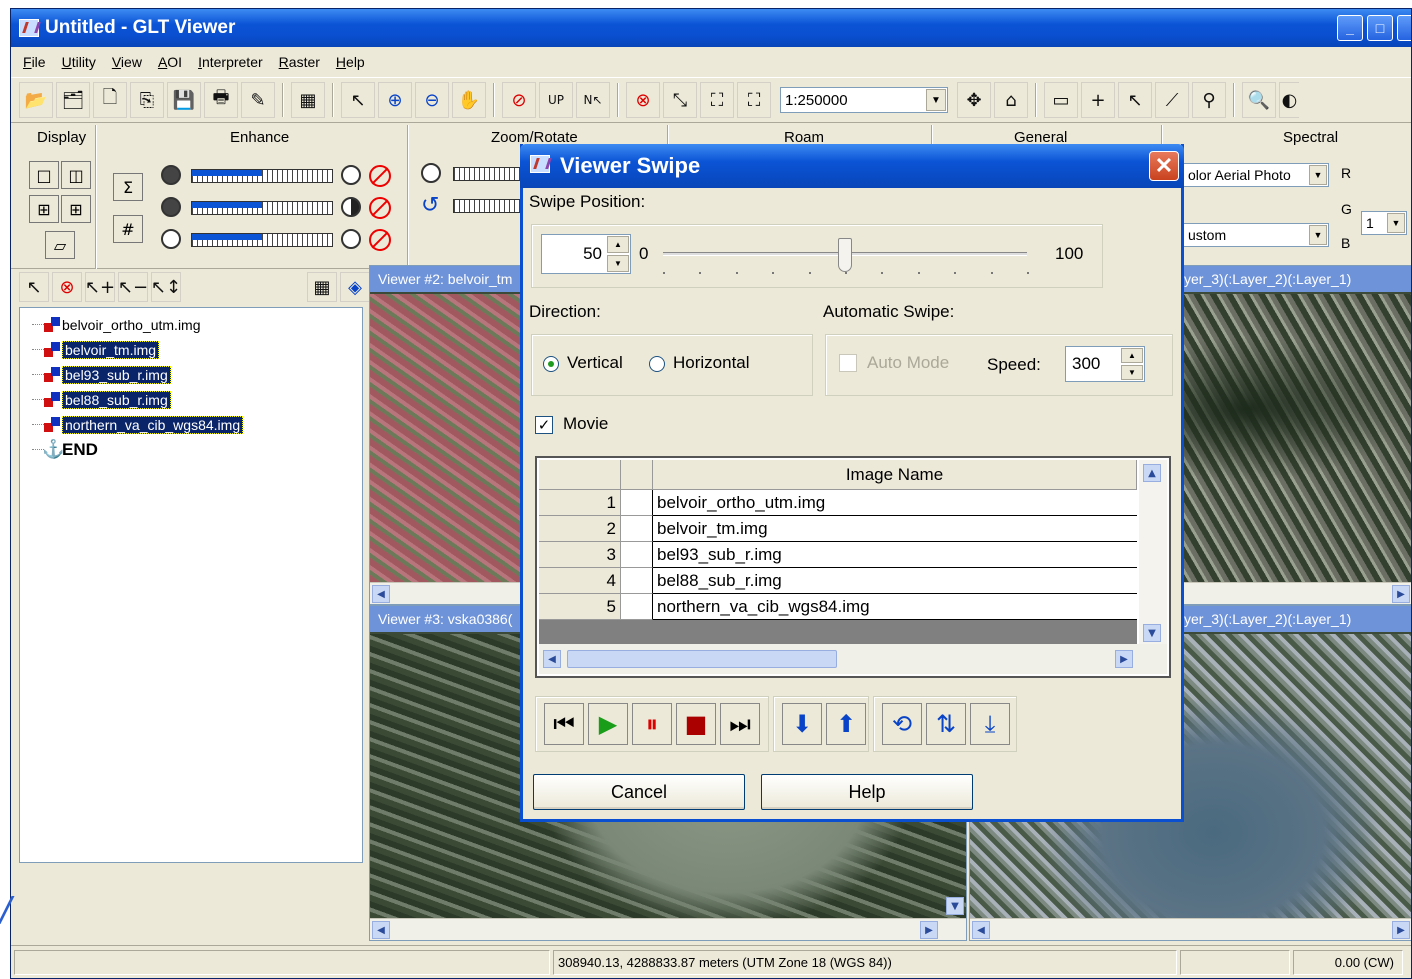 The width and height of the screenshot is (1412, 979). I want to click on sharpness-slider, so click(262, 240).